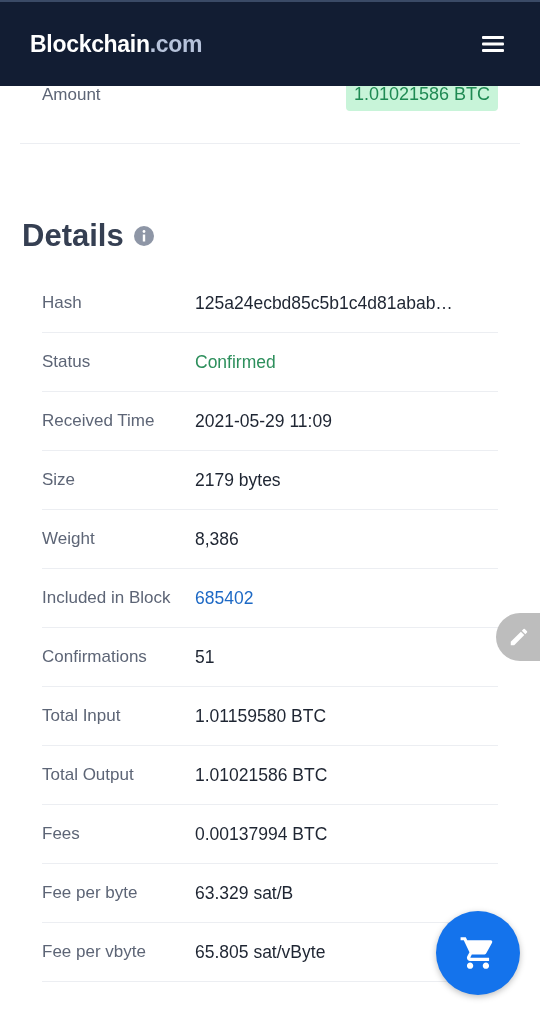  Describe the element at coordinates (62, 303) in the screenshot. I see `row-label: Hash` at that location.